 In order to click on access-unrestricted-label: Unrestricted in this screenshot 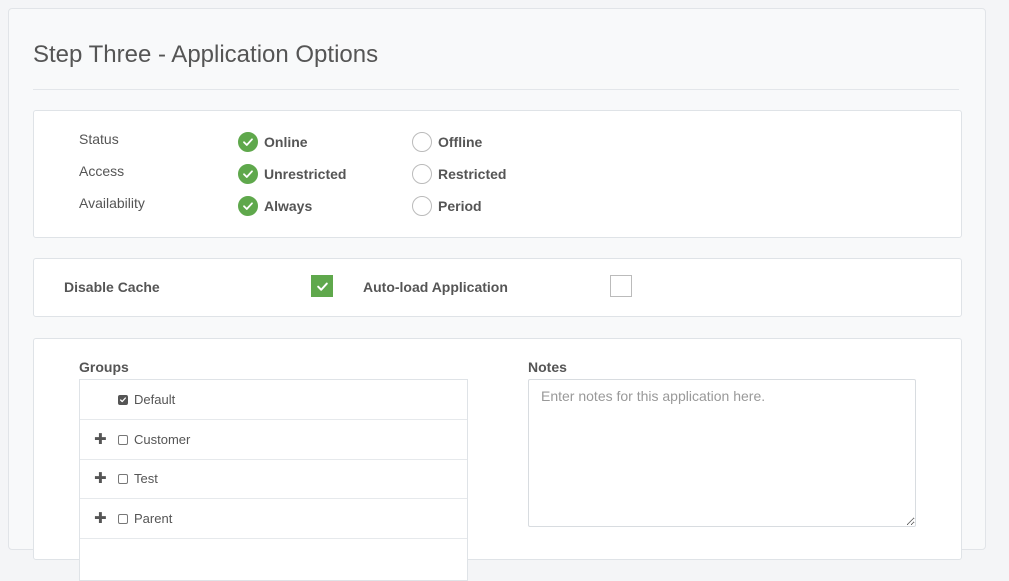, I will do `click(305, 174)`.